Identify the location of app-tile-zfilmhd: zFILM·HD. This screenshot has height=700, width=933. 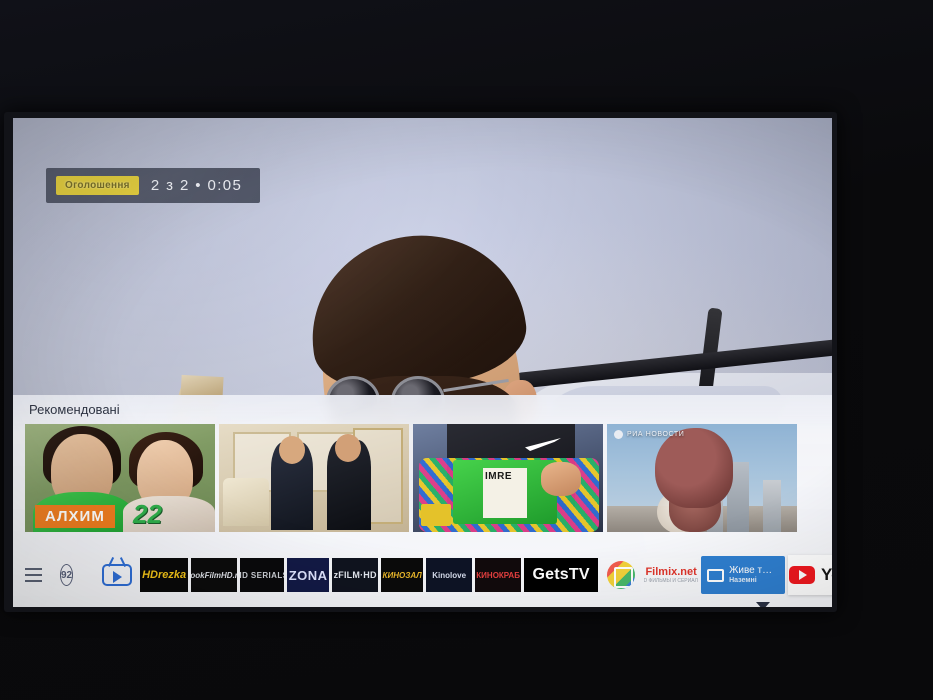
(355, 575).